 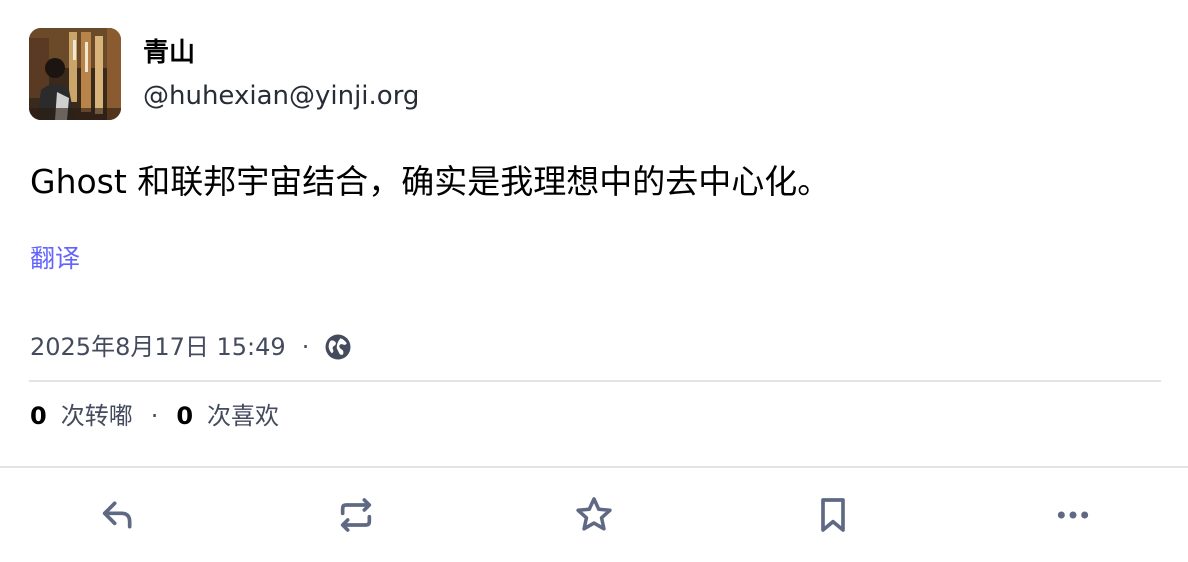 I want to click on favourites-count: 0, so click(x=185, y=416).